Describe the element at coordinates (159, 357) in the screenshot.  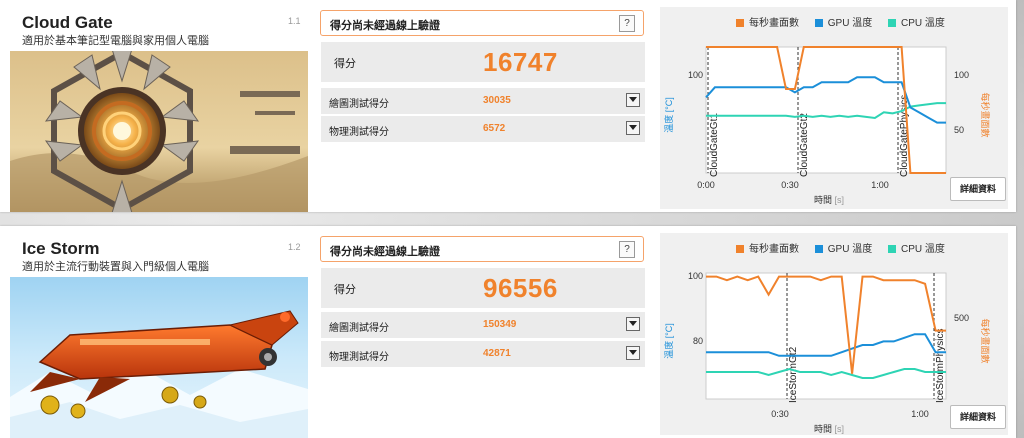
I see `ice-storm-banner-image` at that location.